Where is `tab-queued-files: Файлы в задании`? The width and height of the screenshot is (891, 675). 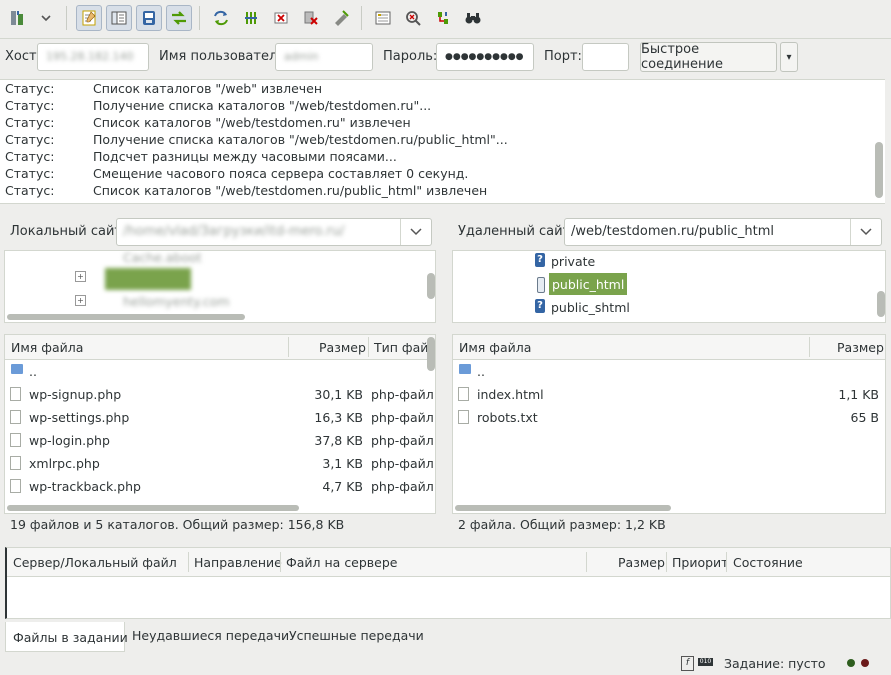
tab-queued-files: Файлы в задании is located at coordinates (66, 637).